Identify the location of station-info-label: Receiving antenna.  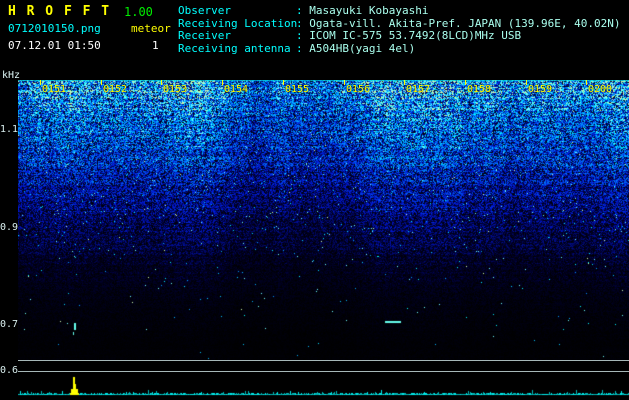
(234, 48).